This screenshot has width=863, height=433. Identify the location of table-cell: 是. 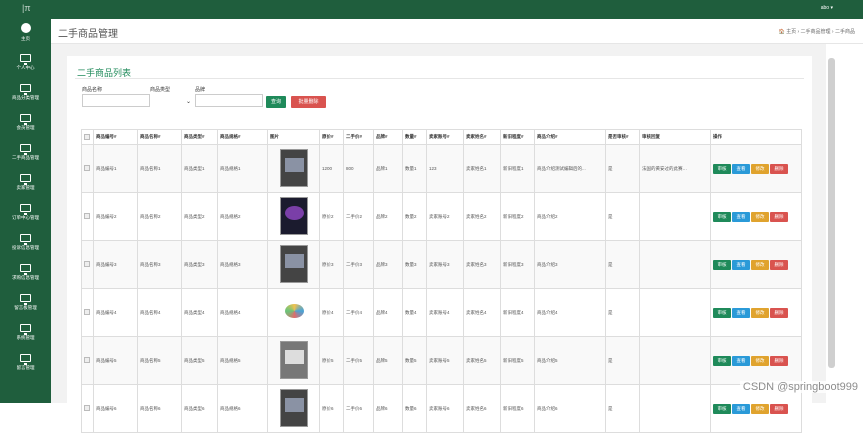
(623, 217).